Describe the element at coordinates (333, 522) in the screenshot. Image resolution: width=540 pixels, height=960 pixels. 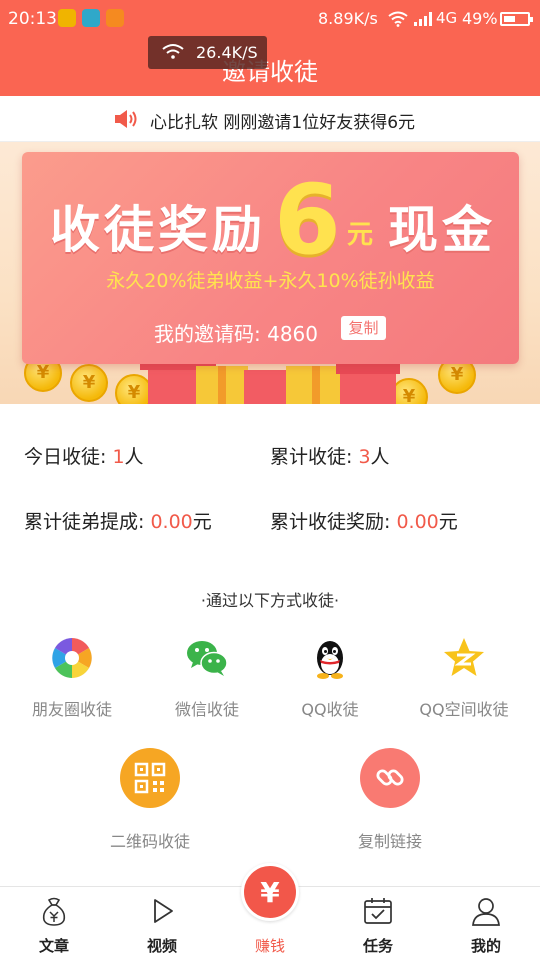
I see `stat-label: 累计收徒奖励:` at that location.